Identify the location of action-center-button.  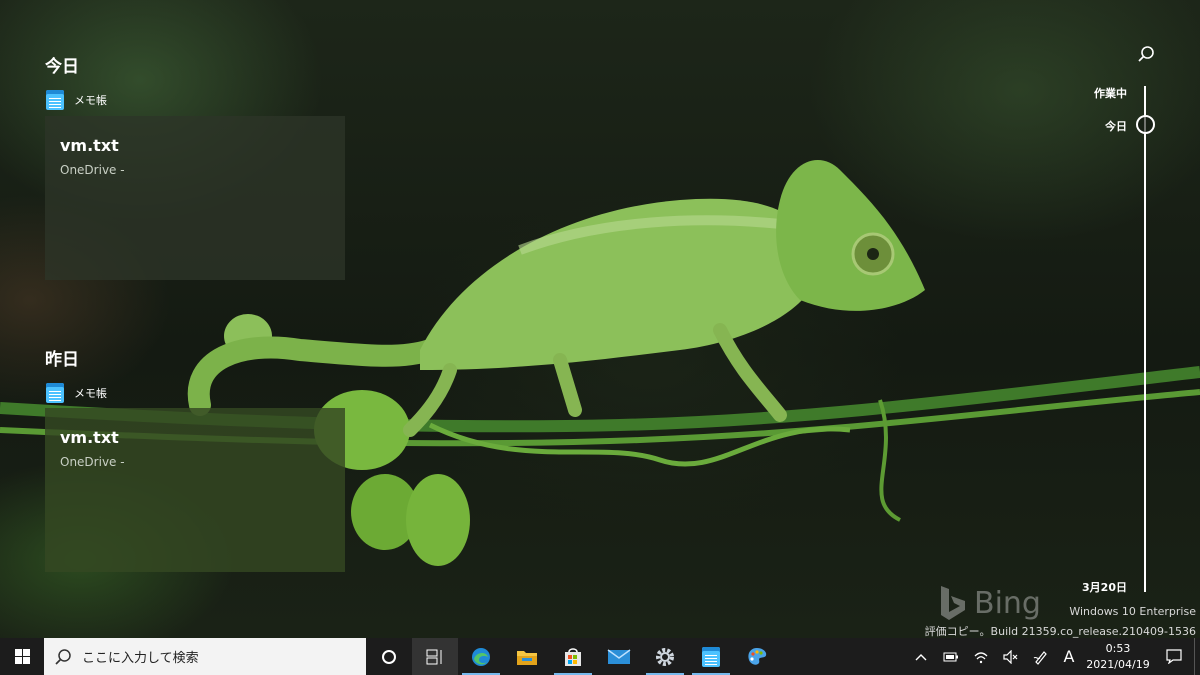
(1174, 656).